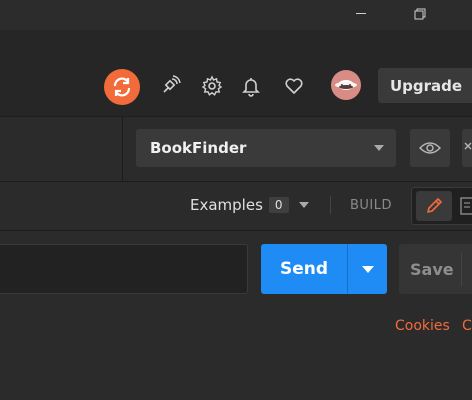  What do you see at coordinates (278, 205) in the screenshot?
I see `examples-count-badge: 0` at bounding box center [278, 205].